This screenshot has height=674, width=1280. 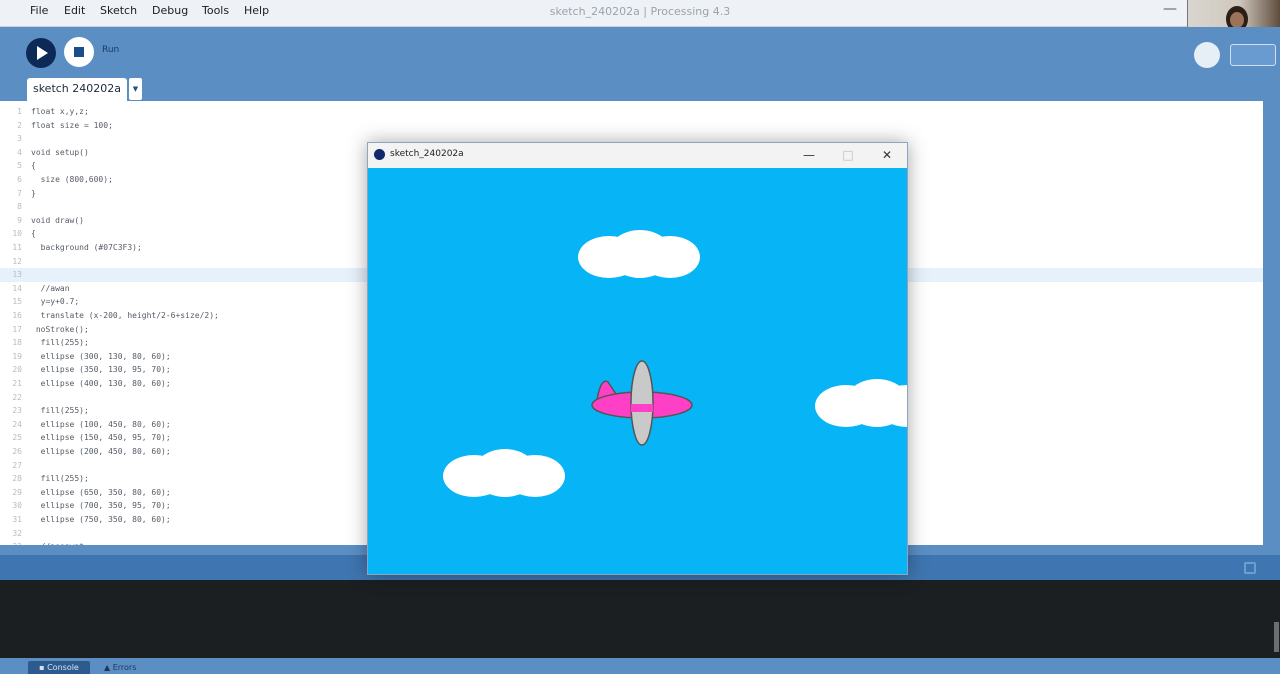 What do you see at coordinates (111, 50) in the screenshot?
I see `run-label: Run` at bounding box center [111, 50].